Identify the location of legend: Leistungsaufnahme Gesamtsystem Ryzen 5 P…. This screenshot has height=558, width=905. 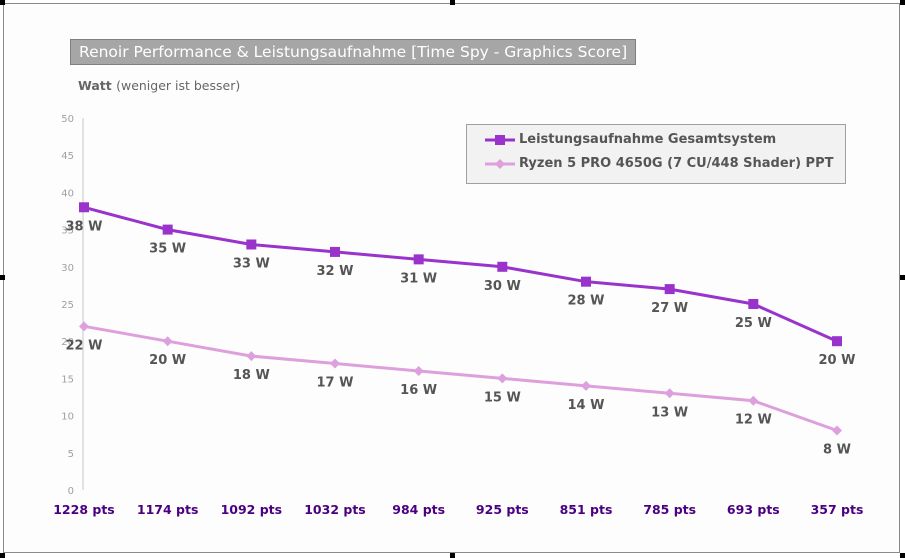
(656, 154).